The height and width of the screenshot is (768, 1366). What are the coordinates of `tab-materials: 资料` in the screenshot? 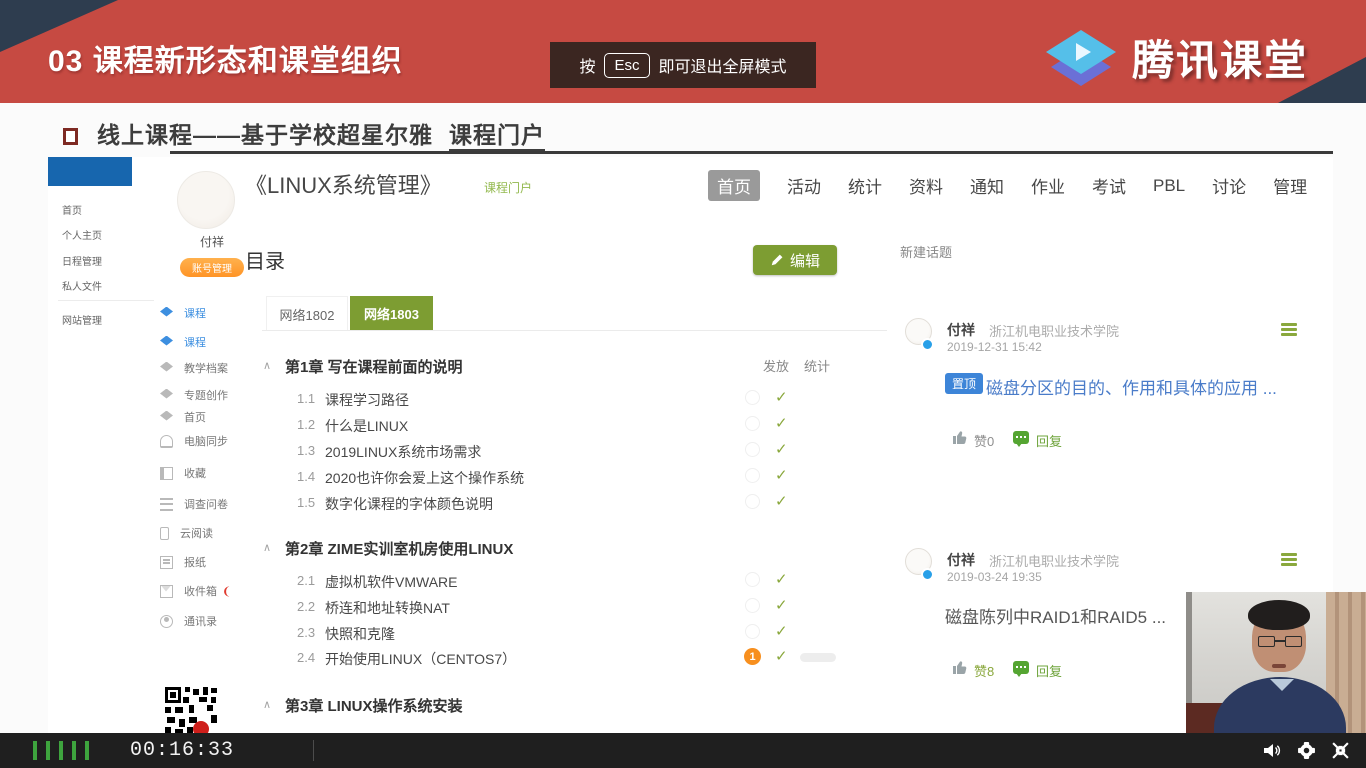 It's located at (926, 185).